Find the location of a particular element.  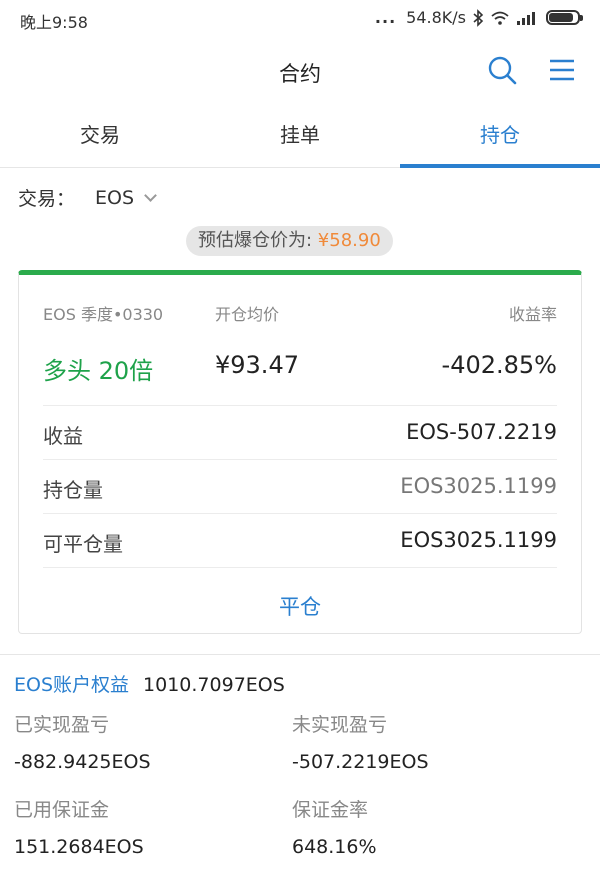

unrealized-pnl-label: 未实现盈亏 is located at coordinates (340, 725).